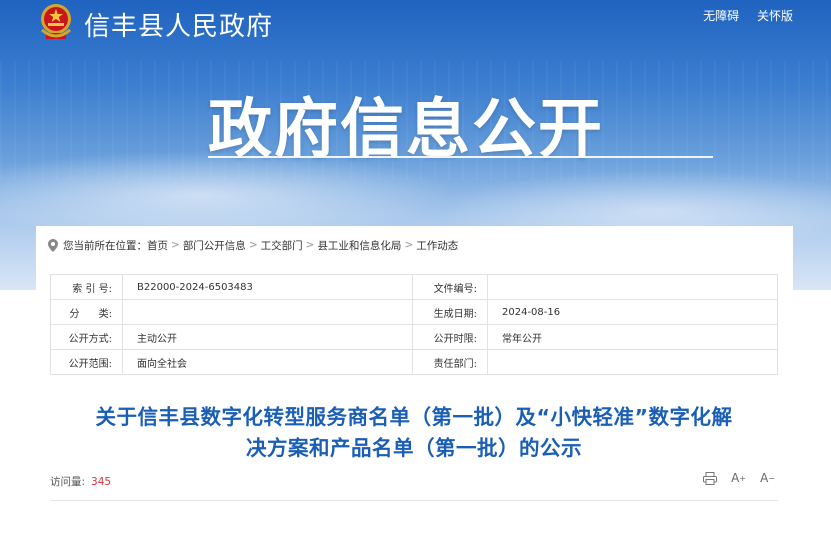 The width and height of the screenshot is (831, 542). What do you see at coordinates (53, 245) in the screenshot?
I see `location-pin-icon` at bounding box center [53, 245].